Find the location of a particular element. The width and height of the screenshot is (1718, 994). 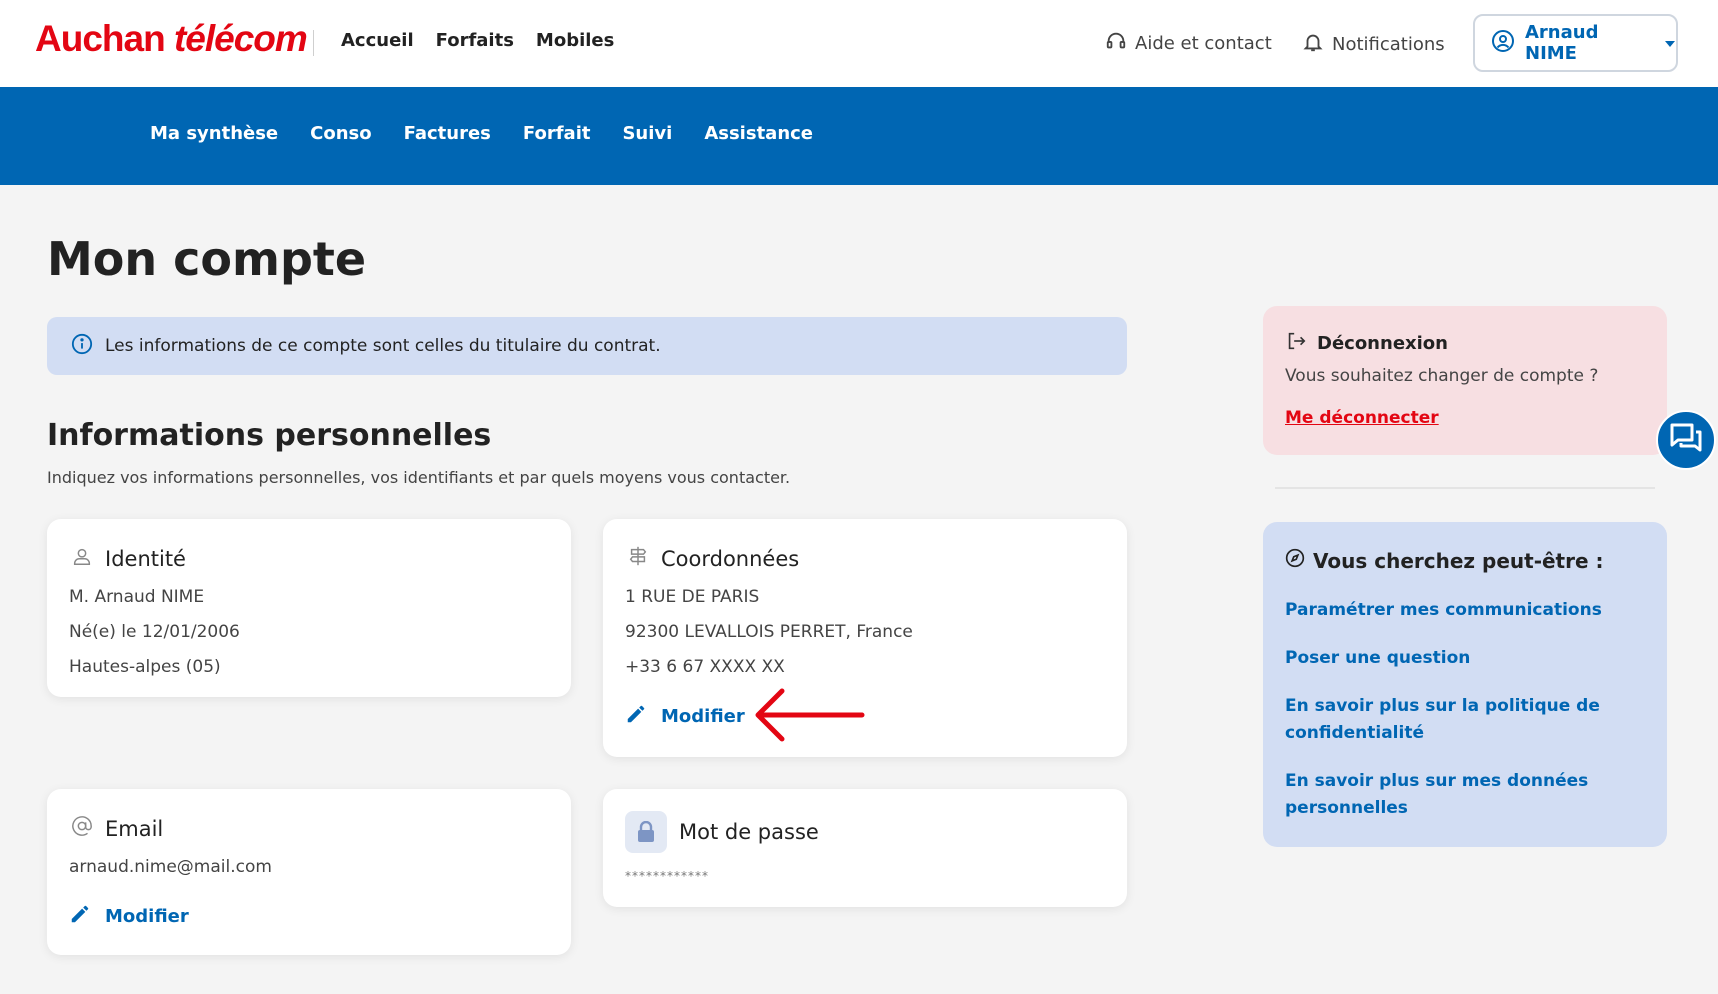

email-card-title: Email is located at coordinates (117, 828).